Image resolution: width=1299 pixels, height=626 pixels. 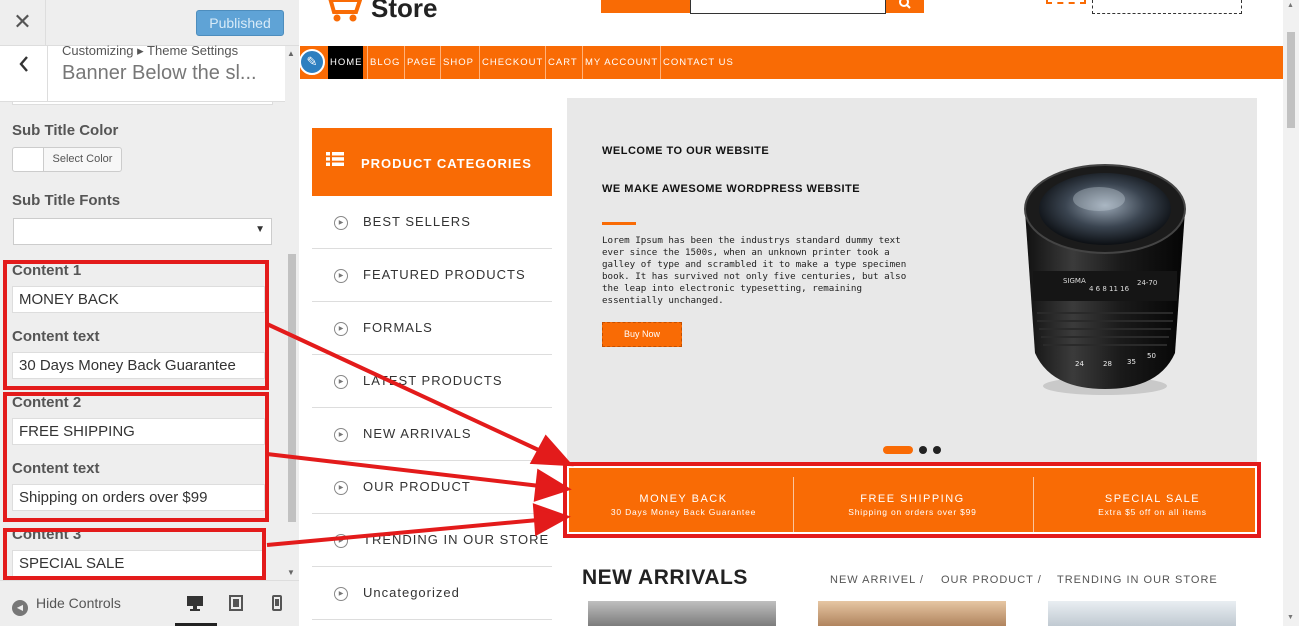 What do you see at coordinates (384, 62) in the screenshot?
I see `nav-item-blog: BLOG` at bounding box center [384, 62].